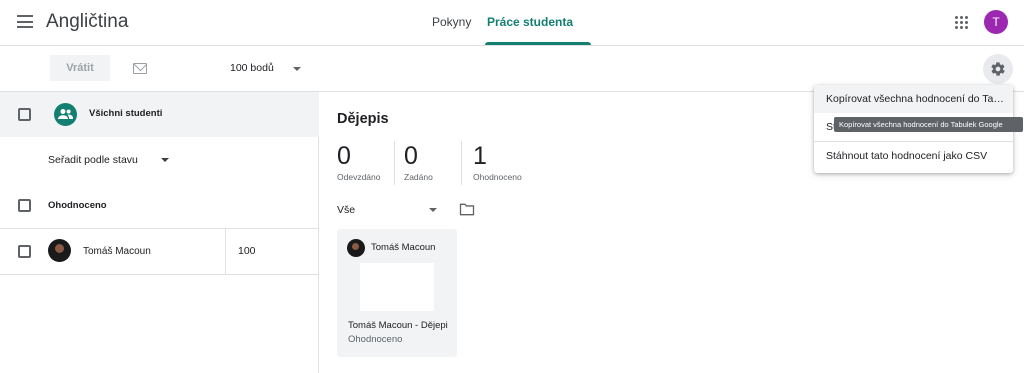  Describe the element at coordinates (961, 22) in the screenshot. I see `apps-icon` at that location.